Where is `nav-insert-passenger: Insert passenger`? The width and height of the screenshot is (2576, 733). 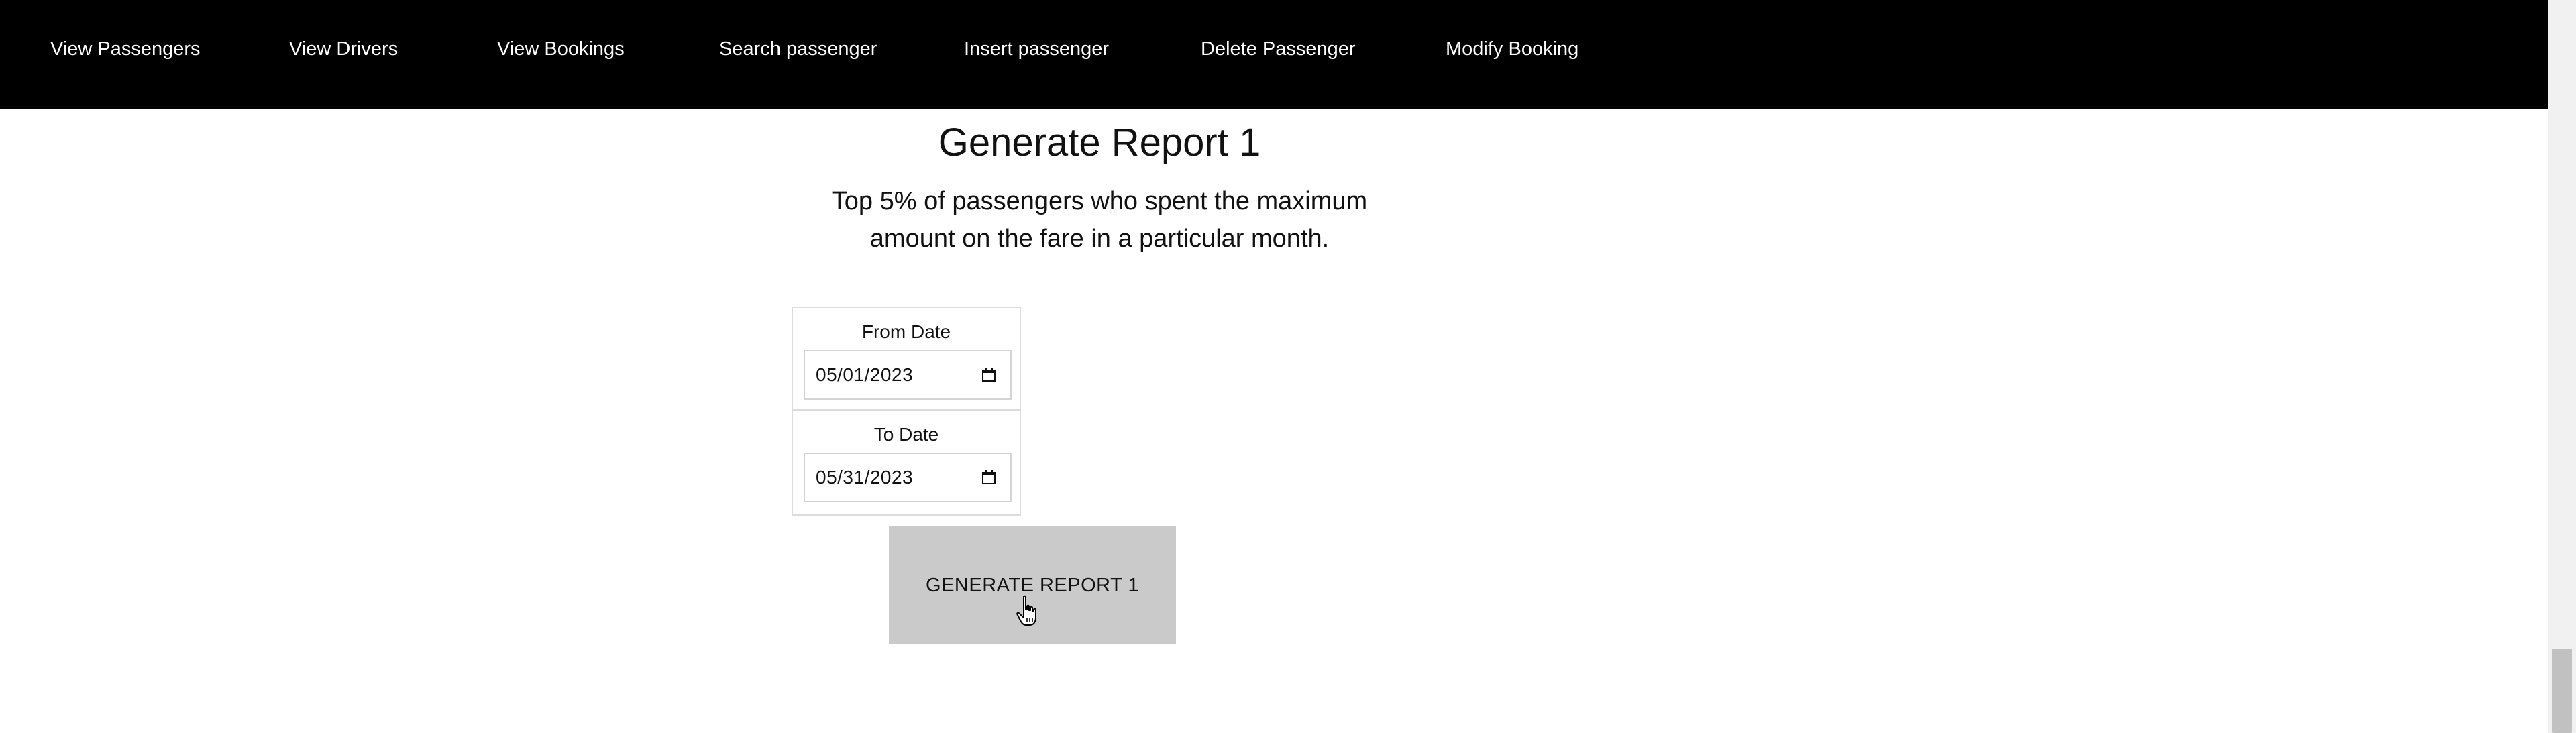
nav-insert-passenger: Insert passenger is located at coordinates (1036, 49).